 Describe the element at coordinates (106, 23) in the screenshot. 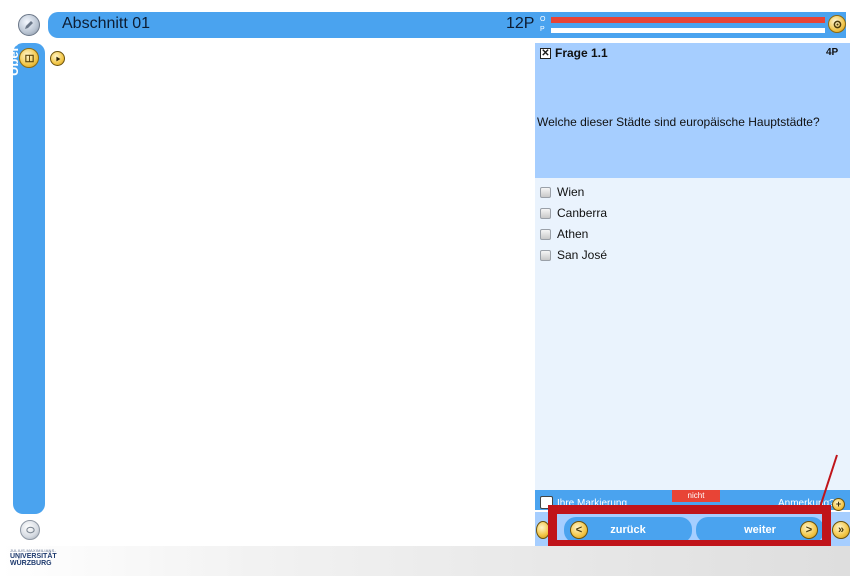

I see `section-title: Abschnitt 01` at that location.